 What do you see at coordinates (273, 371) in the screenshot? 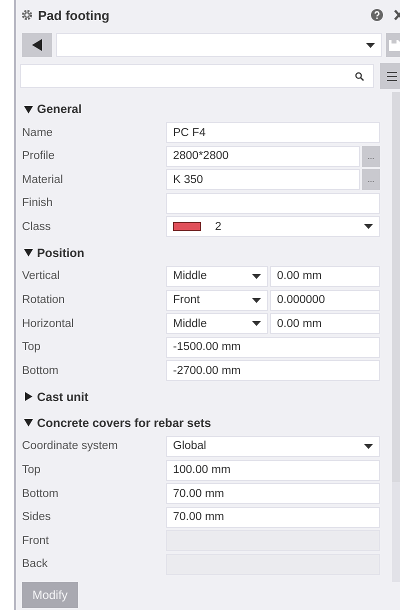
I see `input-field: -2700.00 mm` at bounding box center [273, 371].